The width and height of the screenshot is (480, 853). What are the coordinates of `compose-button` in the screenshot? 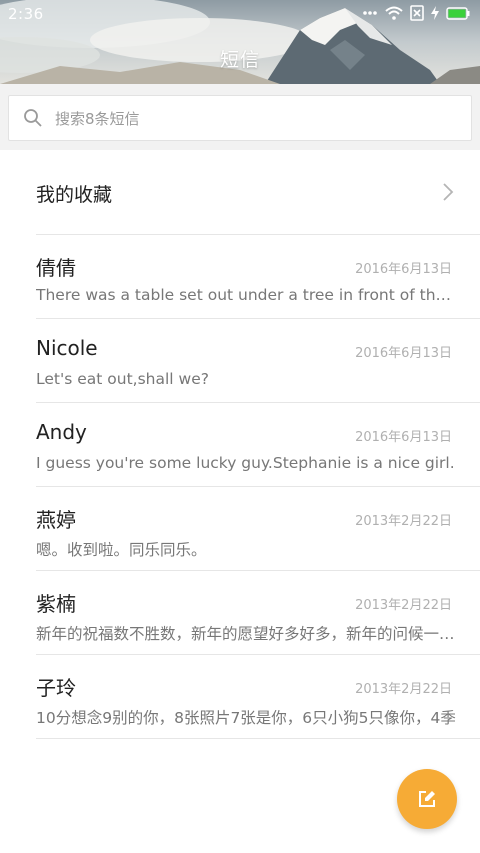 It's located at (427, 799).